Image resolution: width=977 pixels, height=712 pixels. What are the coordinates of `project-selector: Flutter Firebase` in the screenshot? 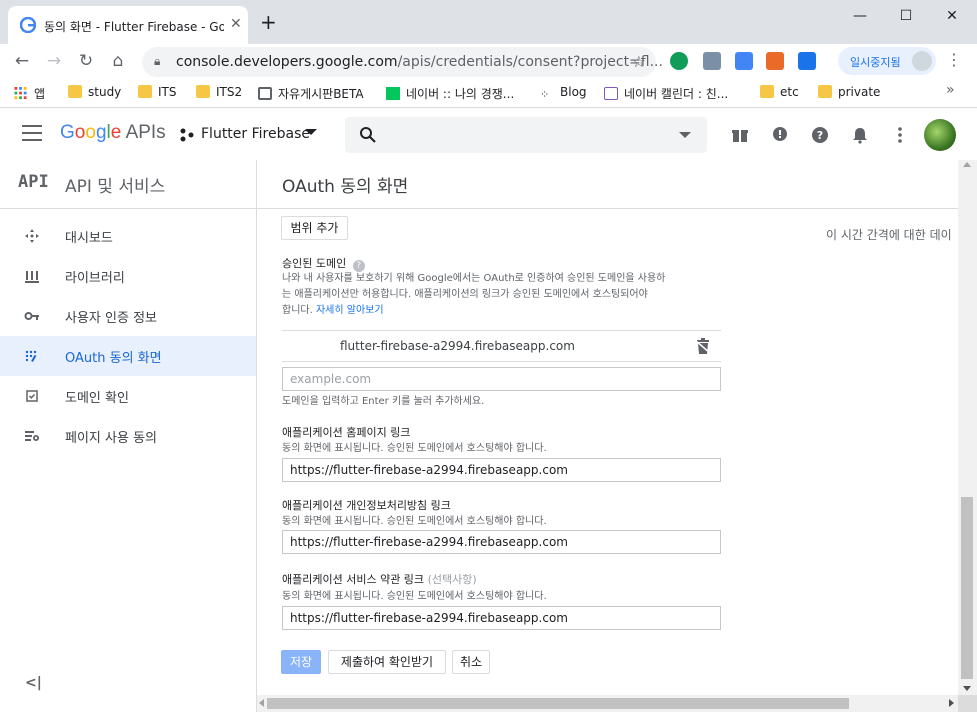 It's located at (255, 134).